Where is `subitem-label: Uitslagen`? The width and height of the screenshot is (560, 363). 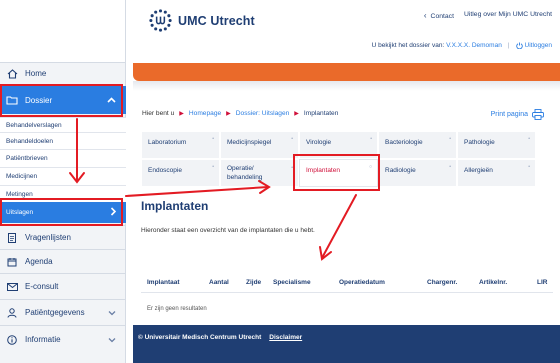 subitem-label: Uitslagen is located at coordinates (20, 212).